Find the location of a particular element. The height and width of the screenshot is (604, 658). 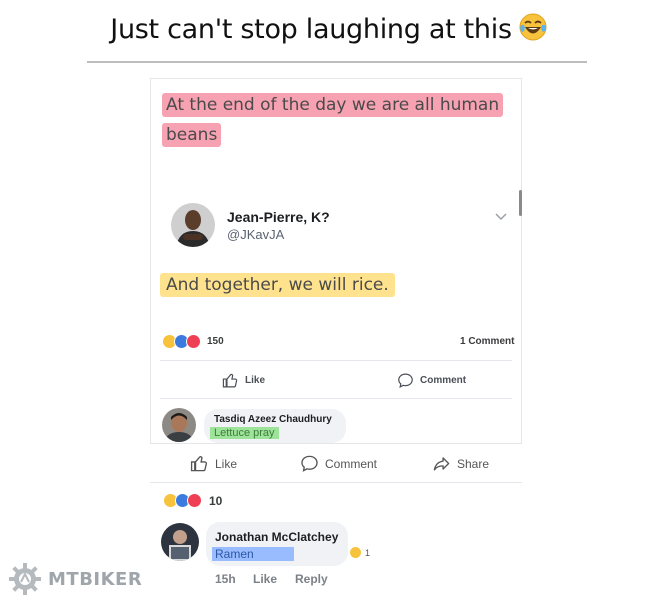

main-commenter-photo-icon is located at coordinates (180, 542).